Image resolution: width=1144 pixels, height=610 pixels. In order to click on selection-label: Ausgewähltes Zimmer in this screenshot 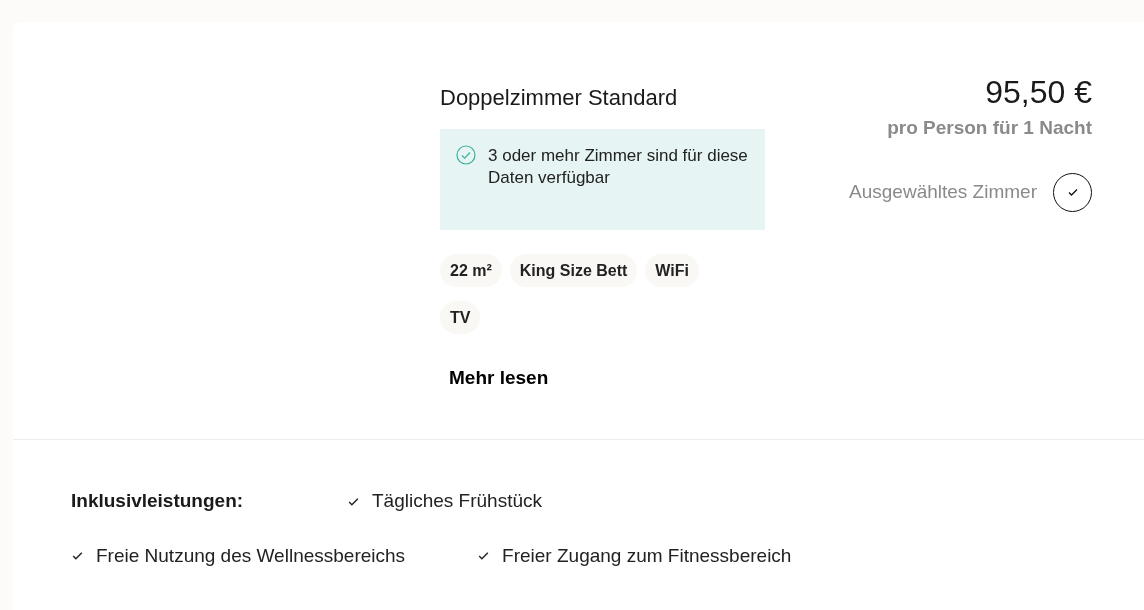, I will do `click(943, 191)`.